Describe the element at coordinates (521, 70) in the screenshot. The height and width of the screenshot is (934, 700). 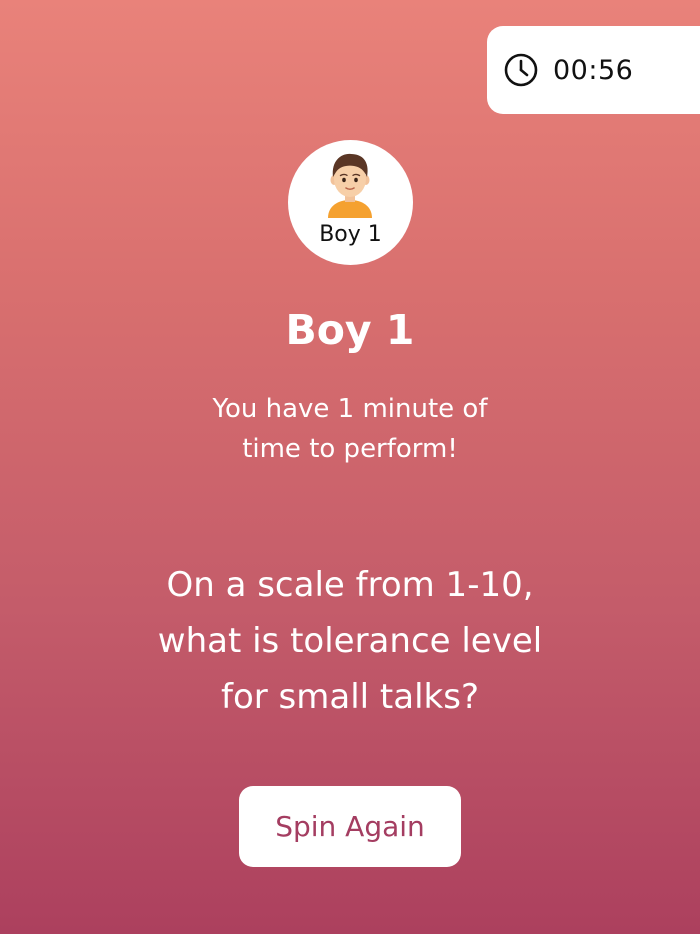
I see `clock-icon` at that location.